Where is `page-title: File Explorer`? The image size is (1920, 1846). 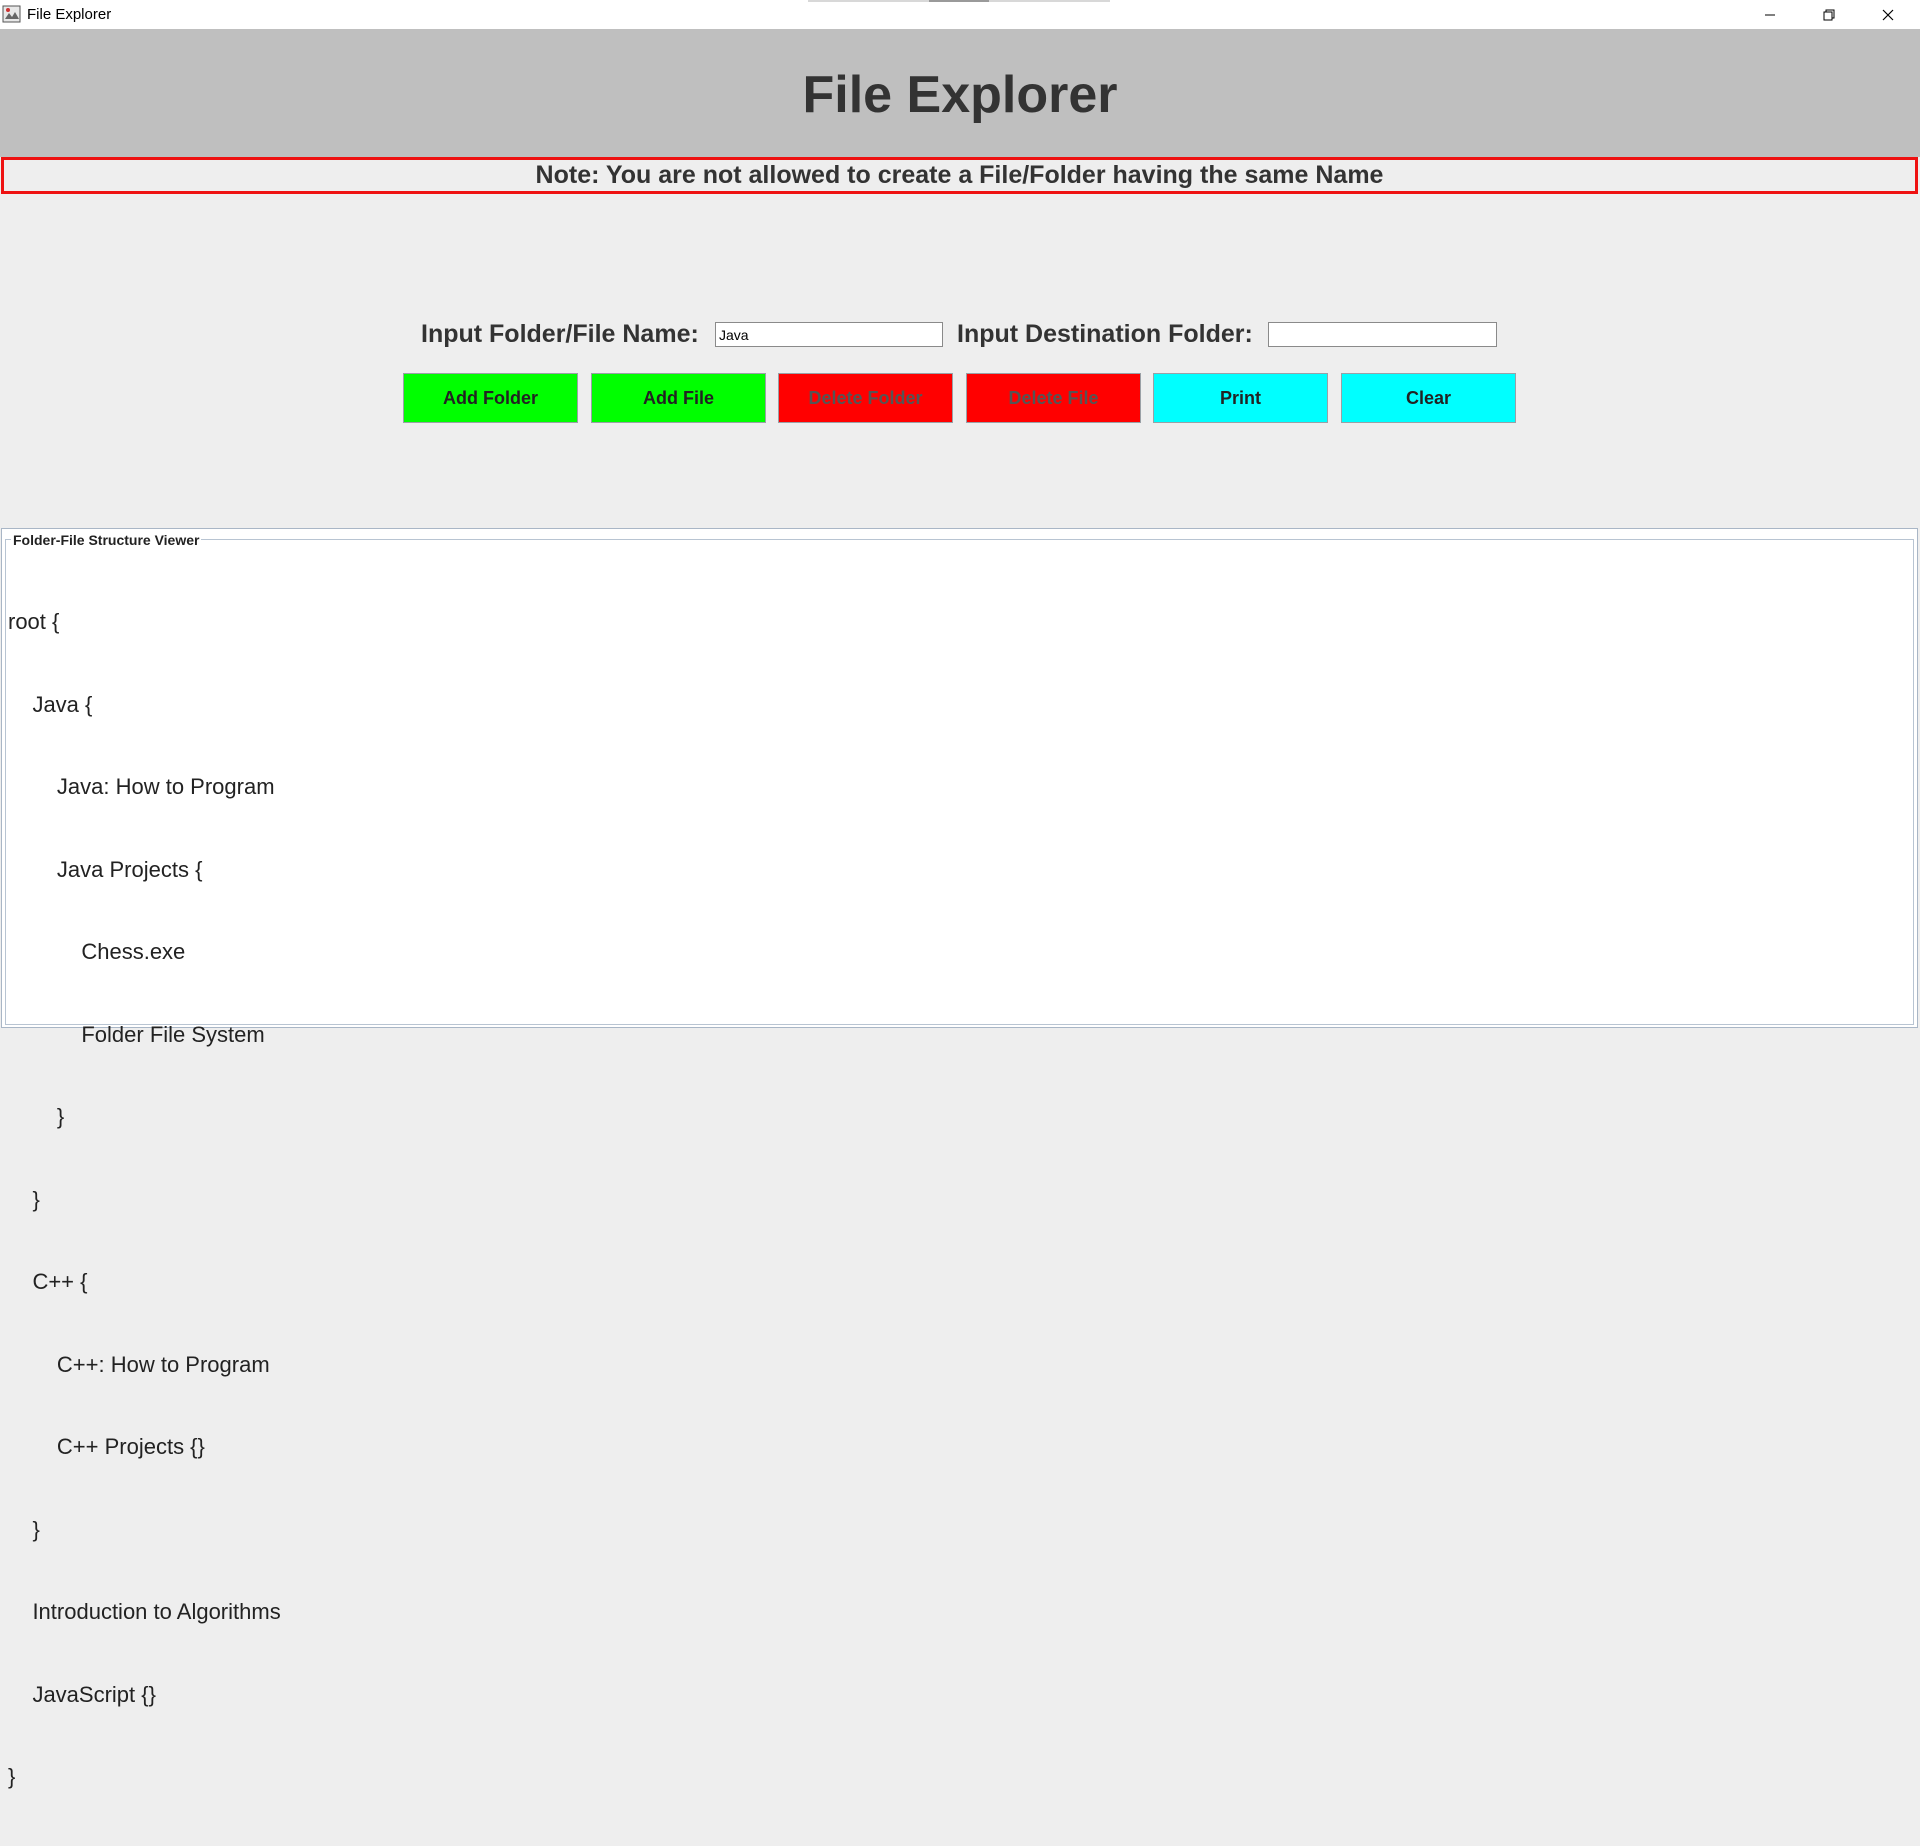 page-title: File Explorer is located at coordinates (960, 95).